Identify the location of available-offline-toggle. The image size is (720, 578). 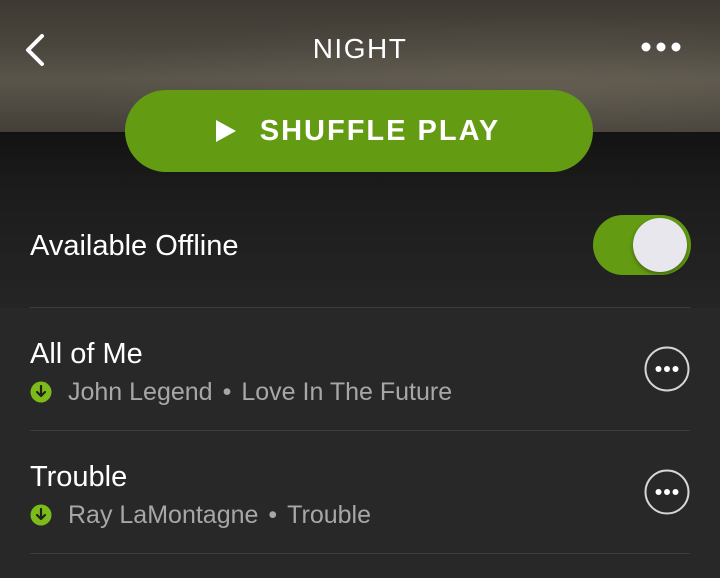
(642, 245).